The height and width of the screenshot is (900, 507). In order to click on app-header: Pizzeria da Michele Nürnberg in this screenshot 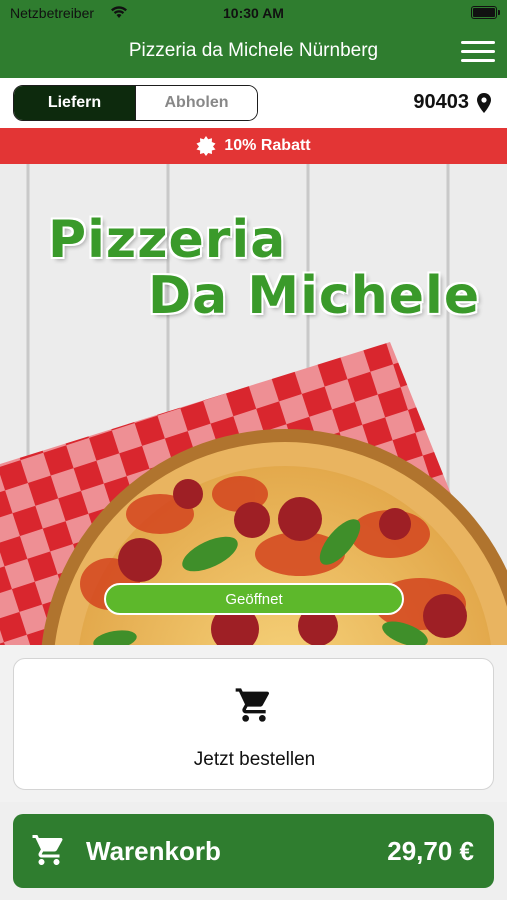, I will do `click(253, 52)`.